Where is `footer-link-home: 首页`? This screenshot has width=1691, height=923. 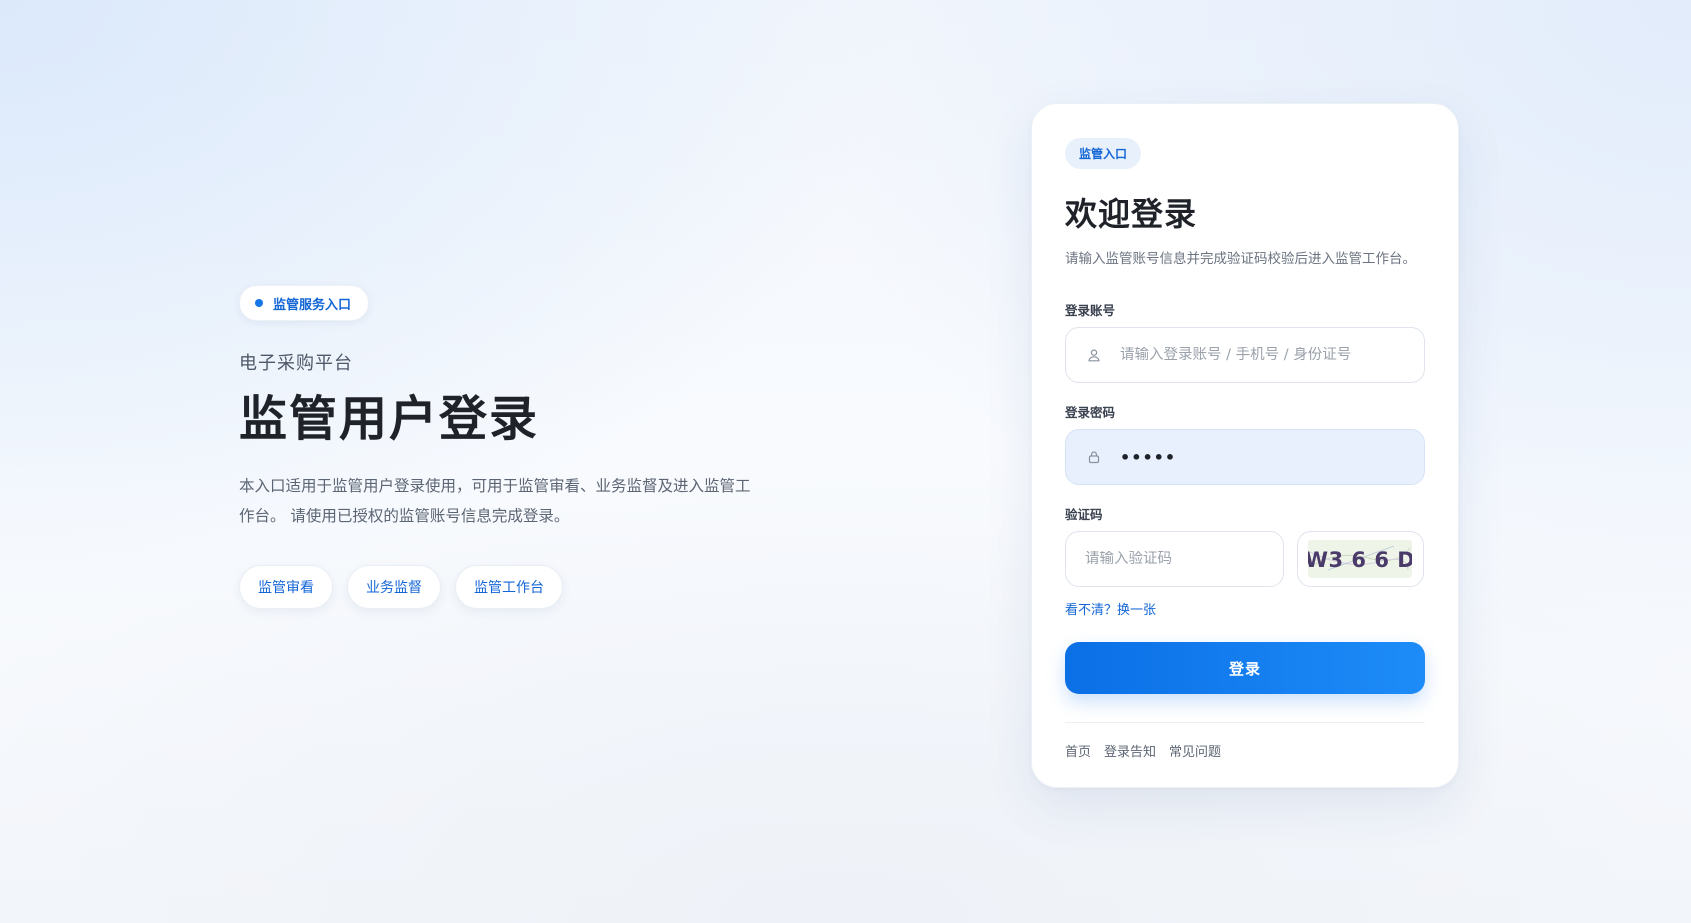 footer-link-home: 首页 is located at coordinates (1078, 750).